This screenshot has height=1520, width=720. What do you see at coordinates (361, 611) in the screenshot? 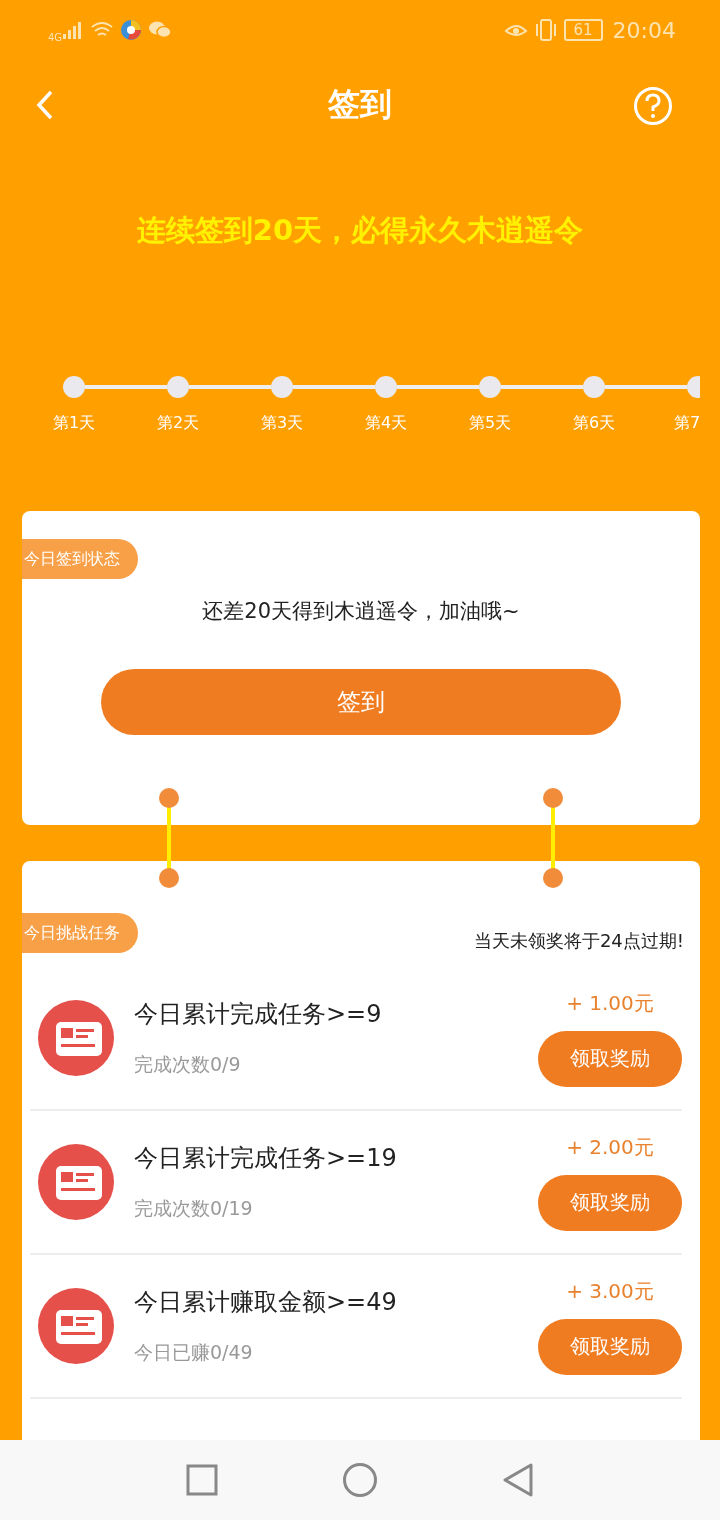
I see `status-message: 还差20天得到木逍遥令，加油哦~` at bounding box center [361, 611].